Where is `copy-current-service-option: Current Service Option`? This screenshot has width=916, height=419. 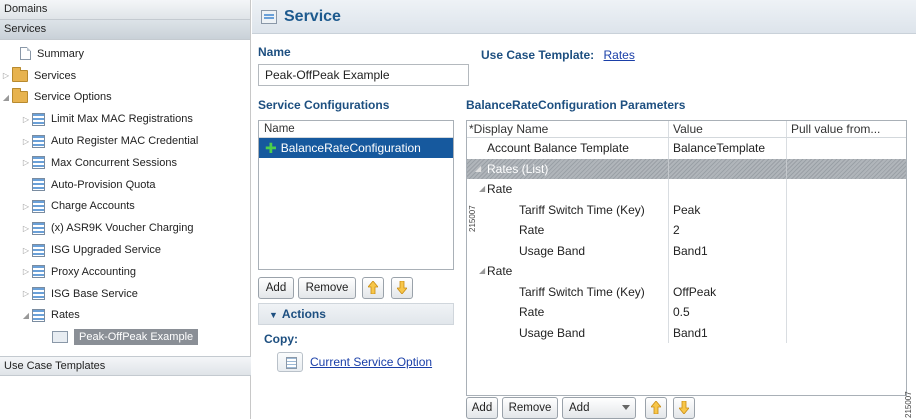 copy-current-service-option: Current Service Option is located at coordinates (354, 362).